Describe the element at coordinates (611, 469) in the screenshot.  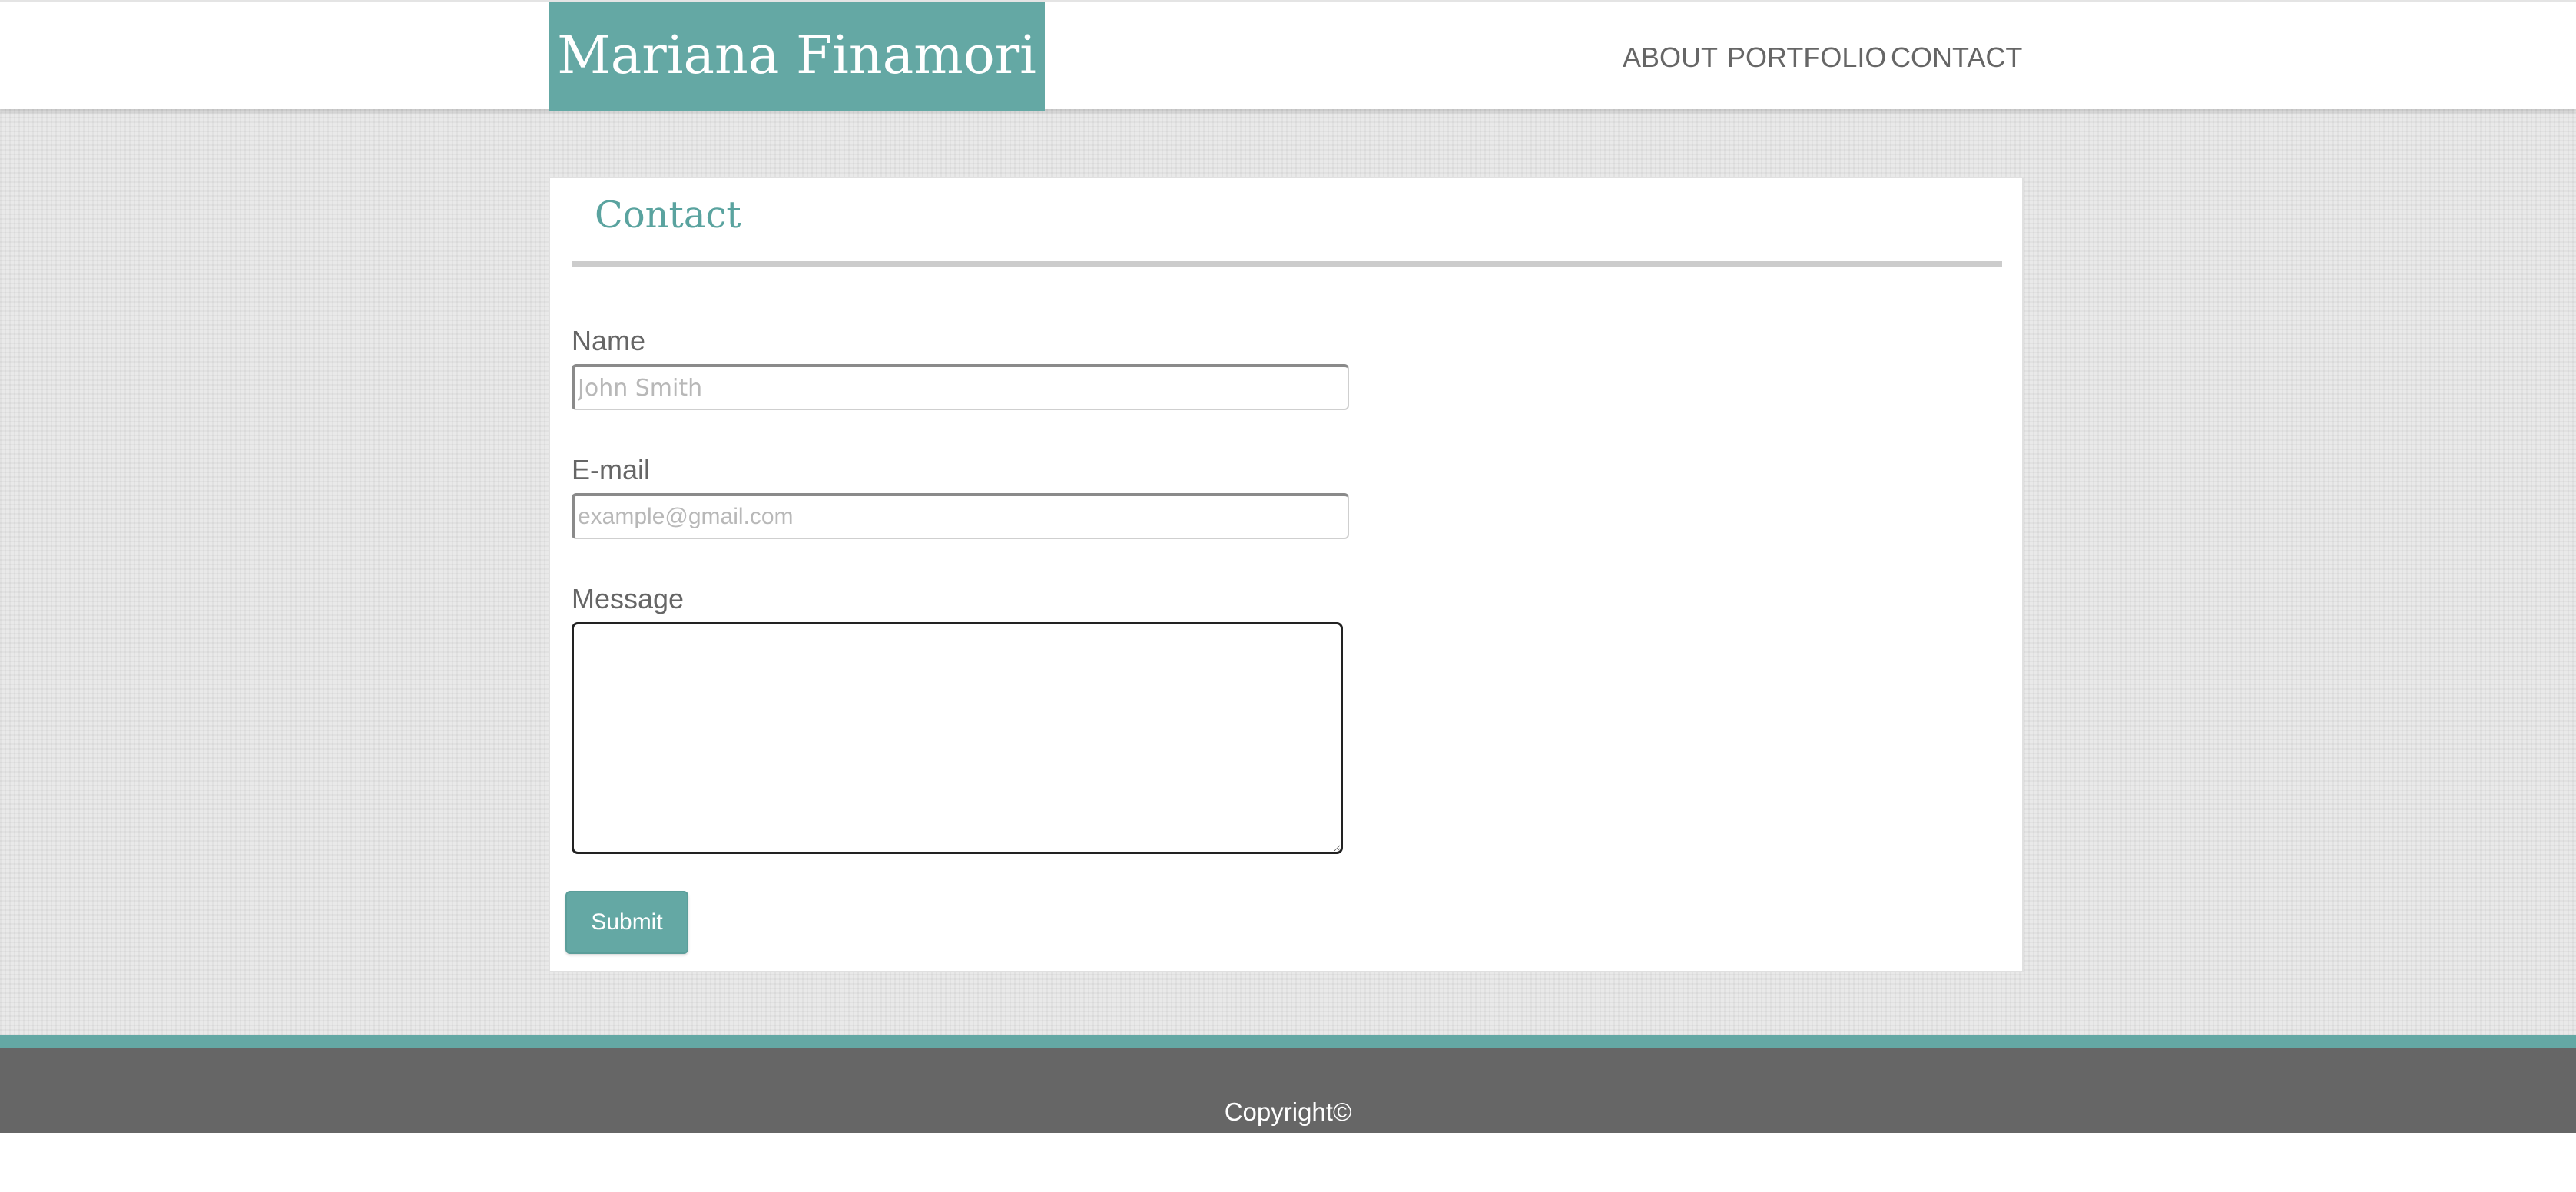
I see `email-label: E-mail` at that location.